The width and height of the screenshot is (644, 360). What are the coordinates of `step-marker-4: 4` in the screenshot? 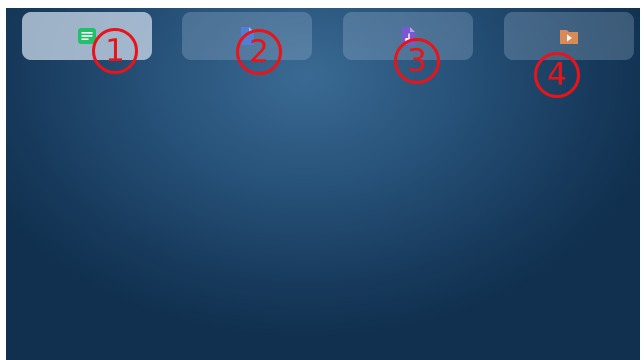 It's located at (557, 75).